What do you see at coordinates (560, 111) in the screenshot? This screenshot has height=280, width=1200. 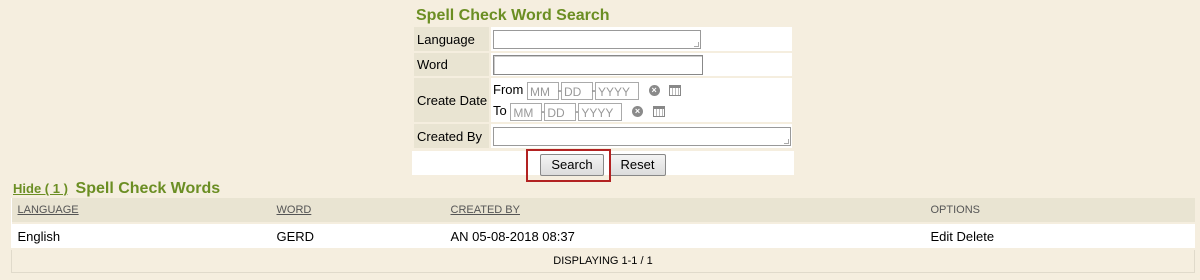 I see `to-day-input: DD` at bounding box center [560, 111].